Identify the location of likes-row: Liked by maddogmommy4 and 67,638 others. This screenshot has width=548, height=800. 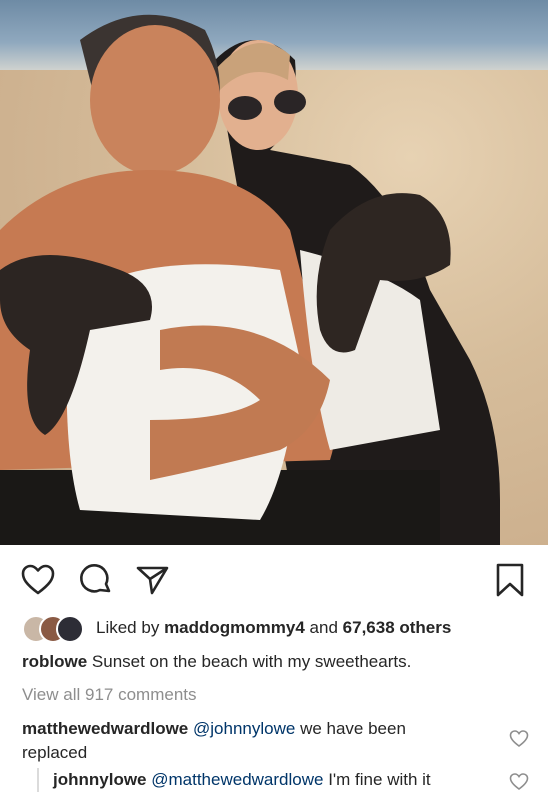
(237, 628).